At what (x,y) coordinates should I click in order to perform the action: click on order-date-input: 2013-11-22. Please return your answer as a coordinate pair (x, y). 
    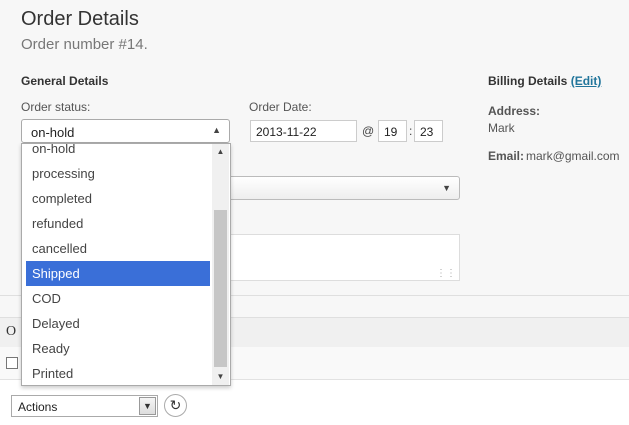
    Looking at the image, I should click on (303, 131).